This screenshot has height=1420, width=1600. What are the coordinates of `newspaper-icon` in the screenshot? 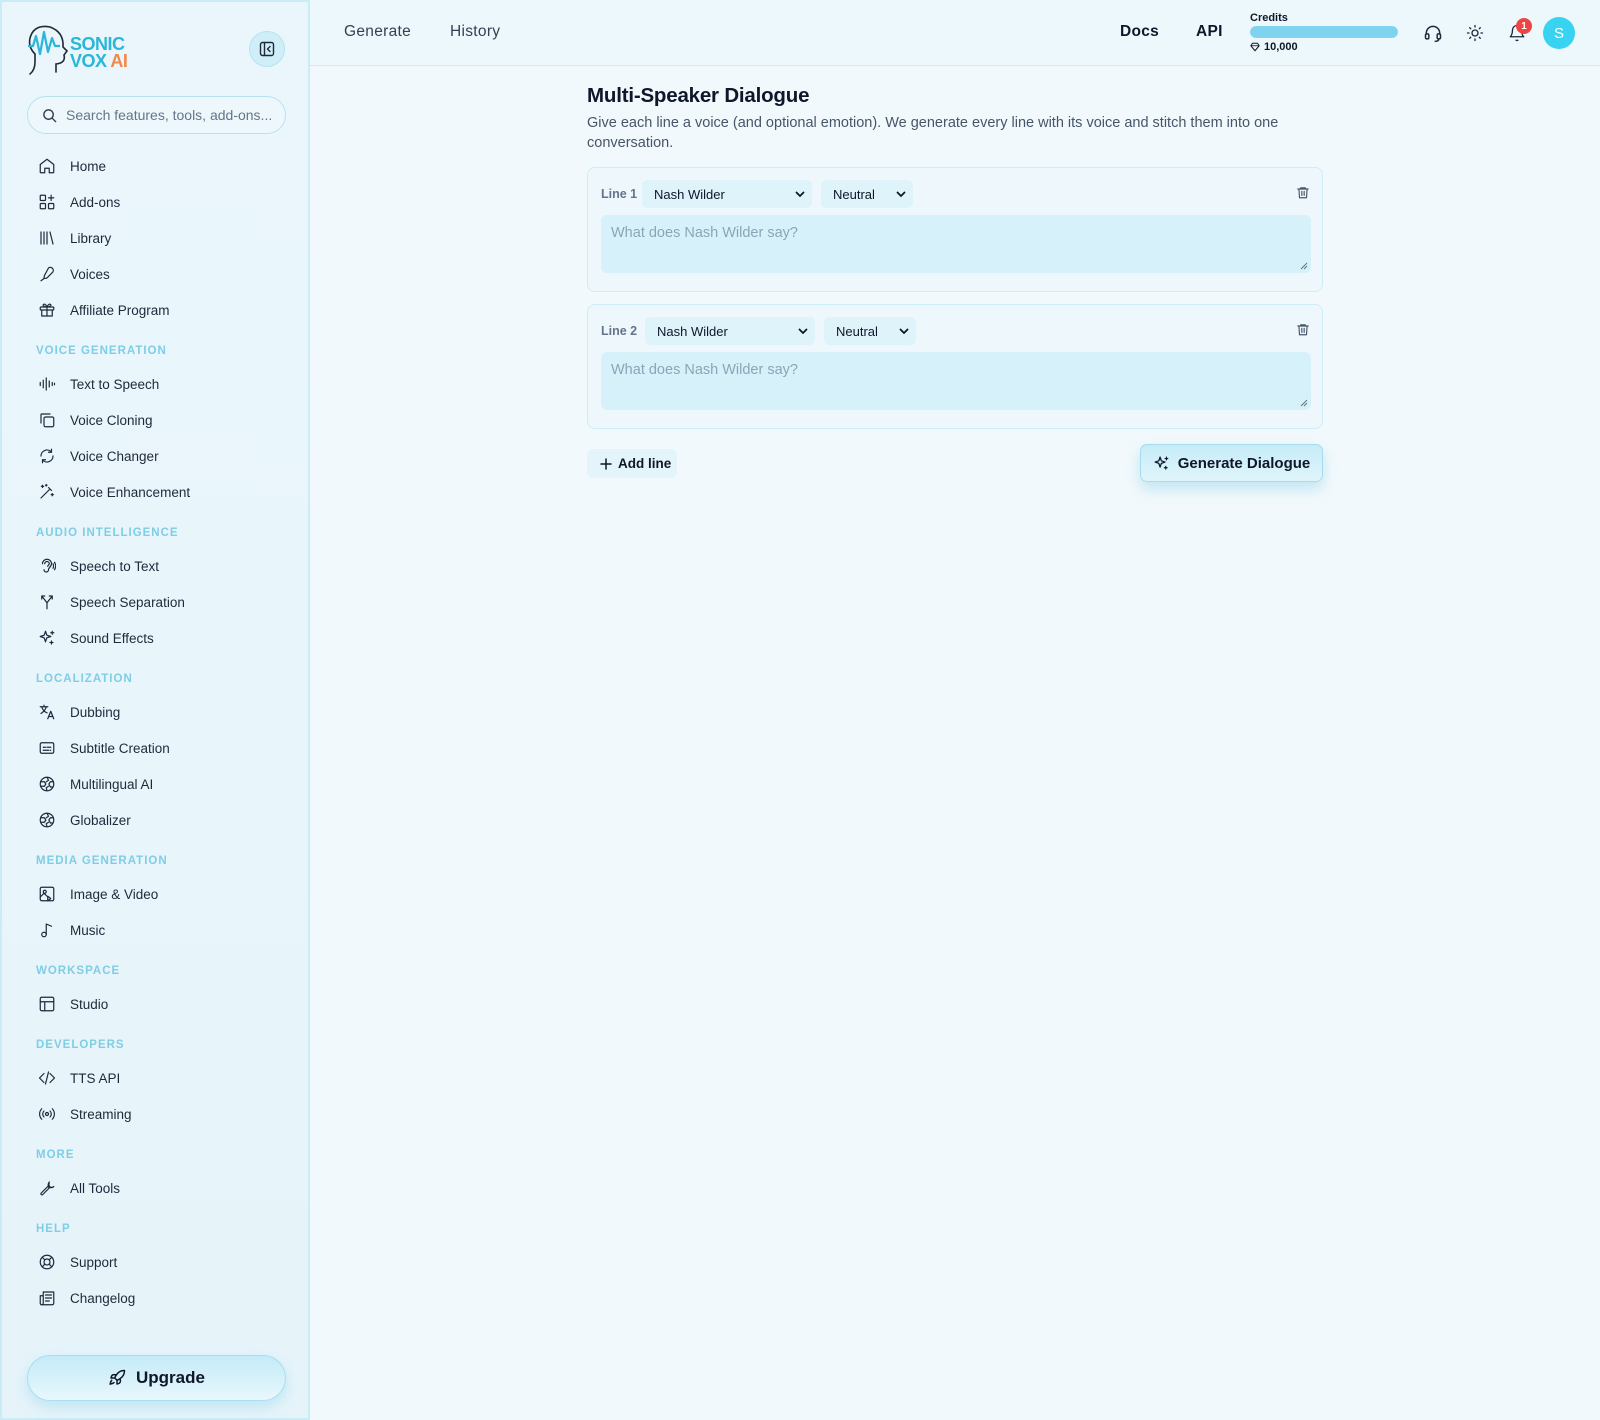 It's located at (47, 1298).